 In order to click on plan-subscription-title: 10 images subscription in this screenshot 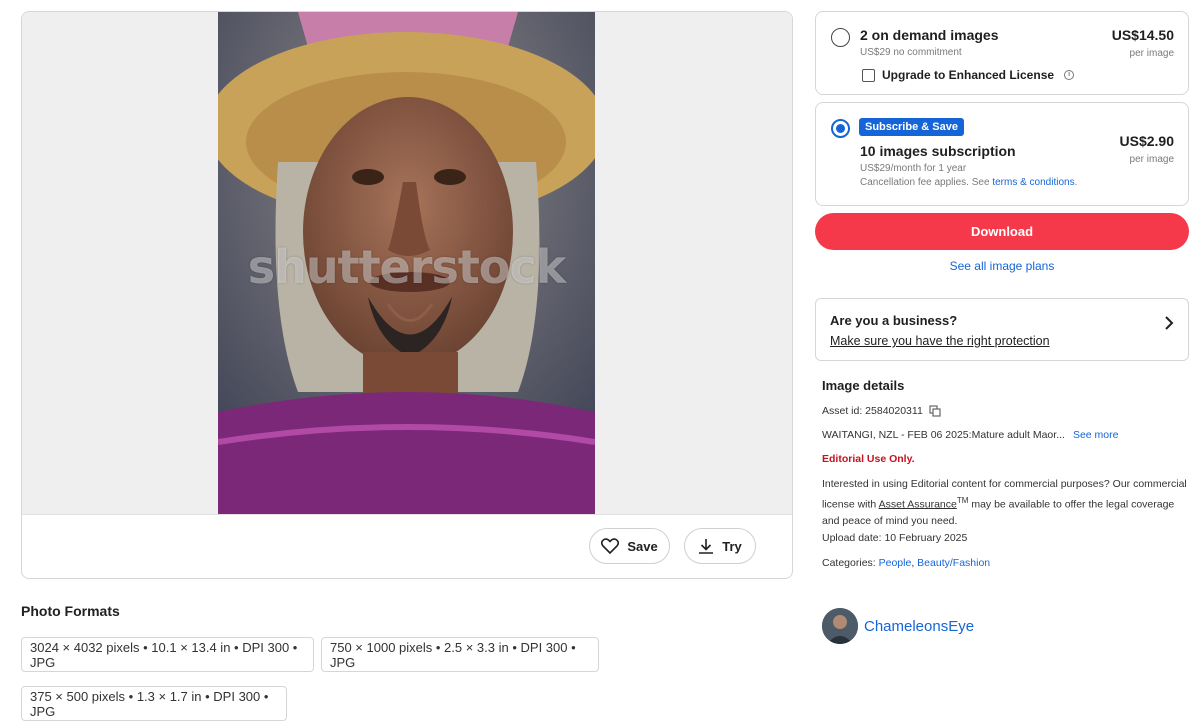, I will do `click(938, 151)`.